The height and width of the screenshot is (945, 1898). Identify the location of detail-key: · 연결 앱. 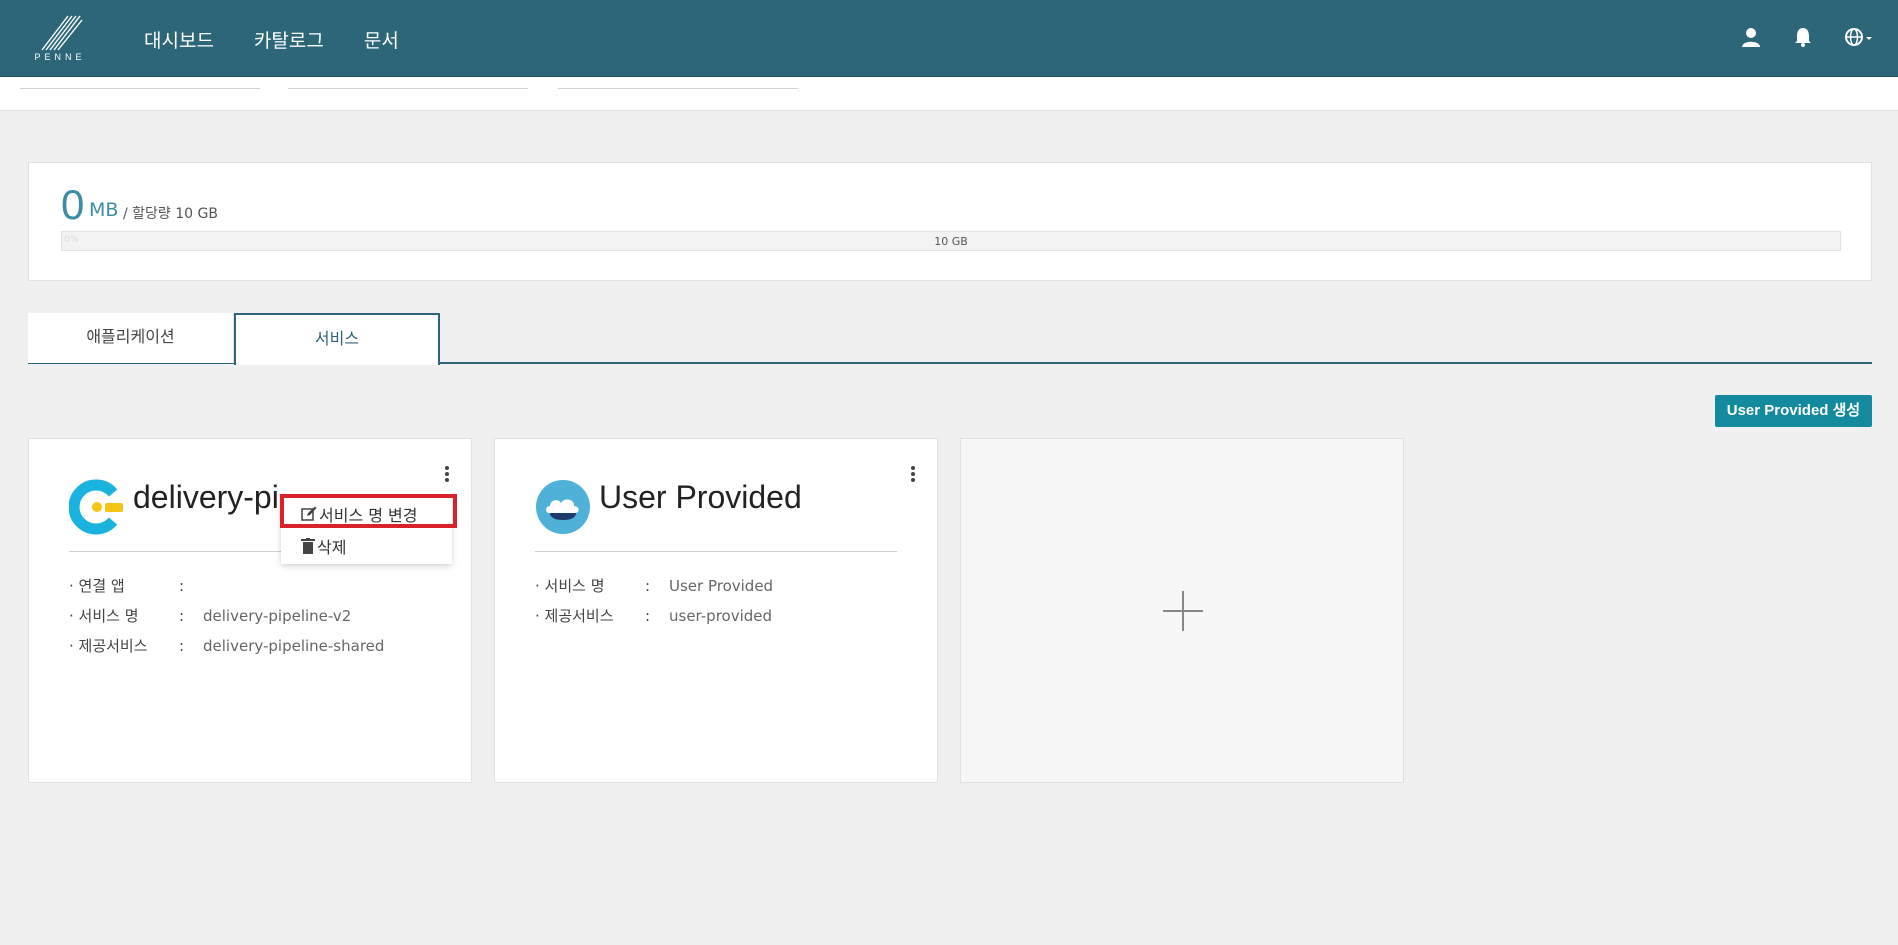
(97, 586).